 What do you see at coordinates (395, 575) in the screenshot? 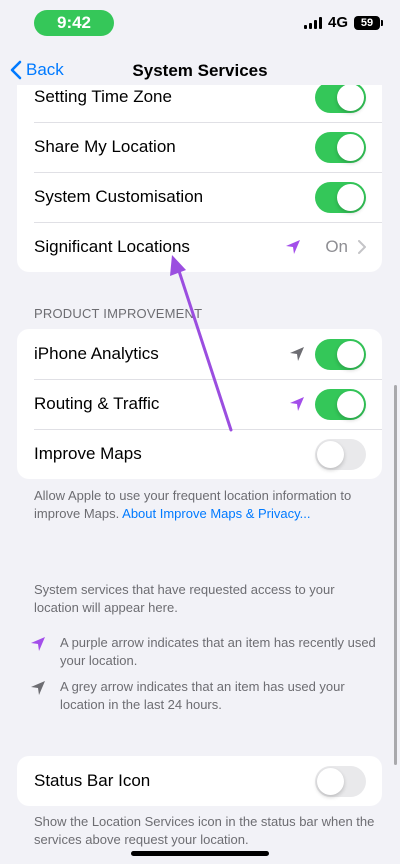
I see `scrollbar` at bounding box center [395, 575].